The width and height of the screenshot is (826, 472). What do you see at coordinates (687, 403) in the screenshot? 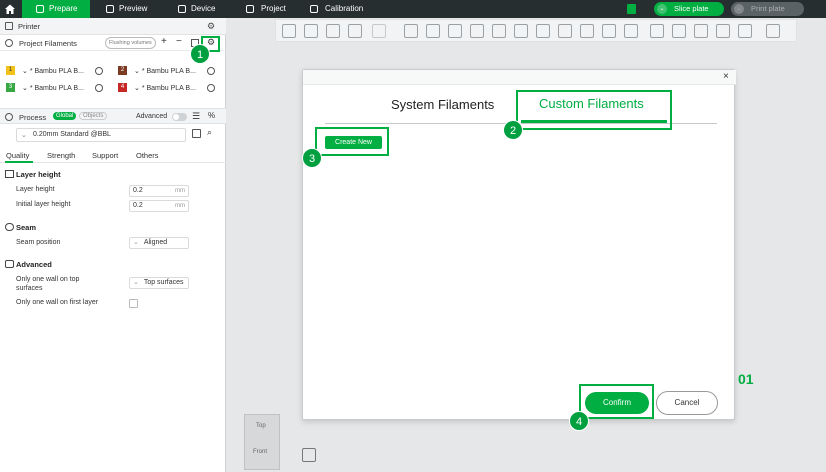
I see `cancel-button: Cancel` at bounding box center [687, 403].